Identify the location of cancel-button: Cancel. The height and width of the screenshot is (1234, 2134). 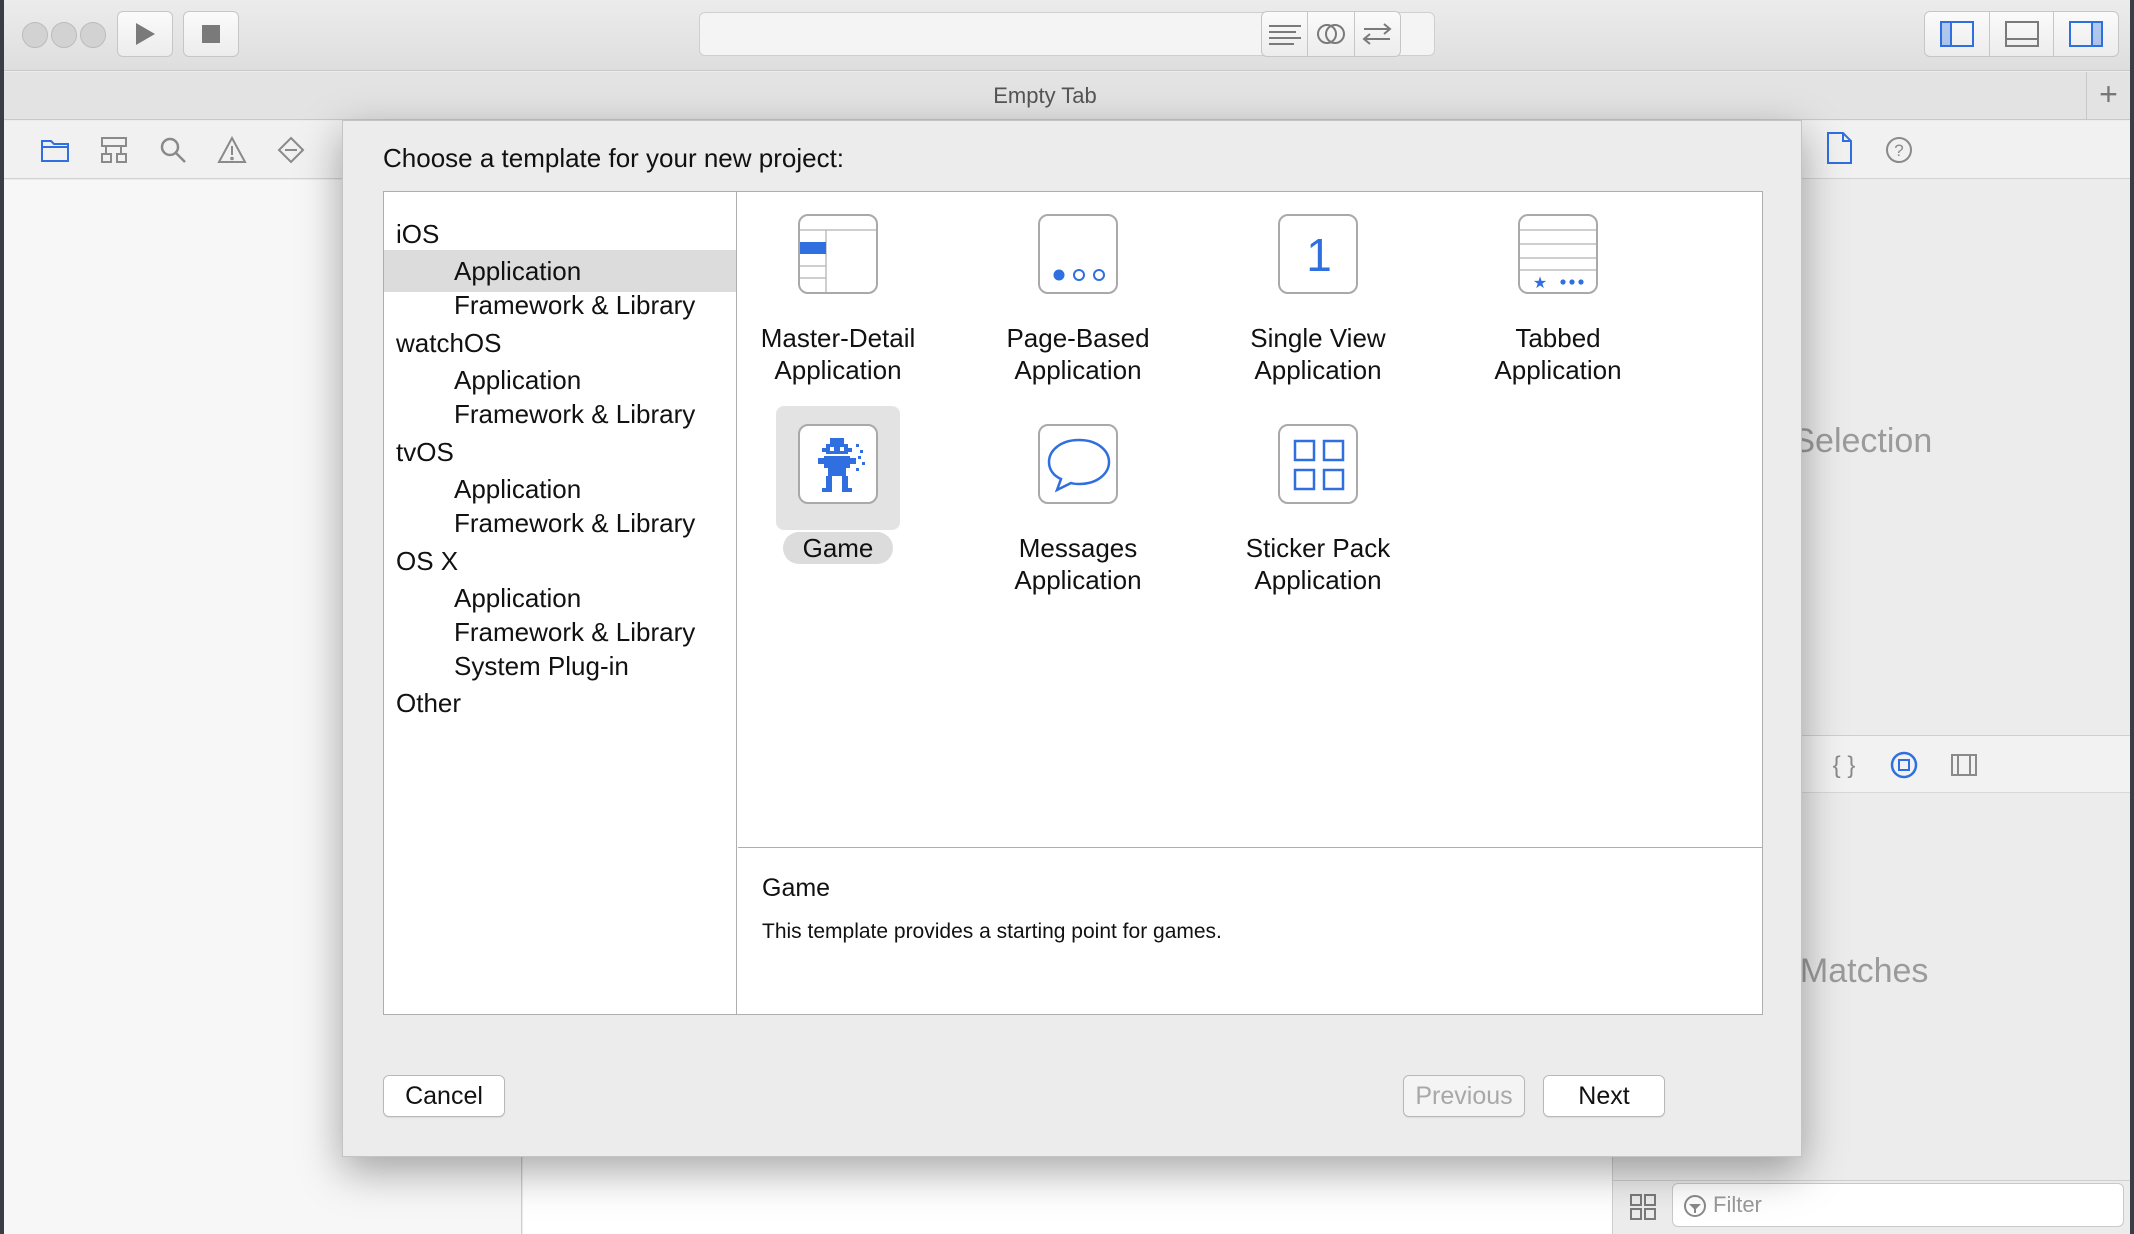
(444, 1096).